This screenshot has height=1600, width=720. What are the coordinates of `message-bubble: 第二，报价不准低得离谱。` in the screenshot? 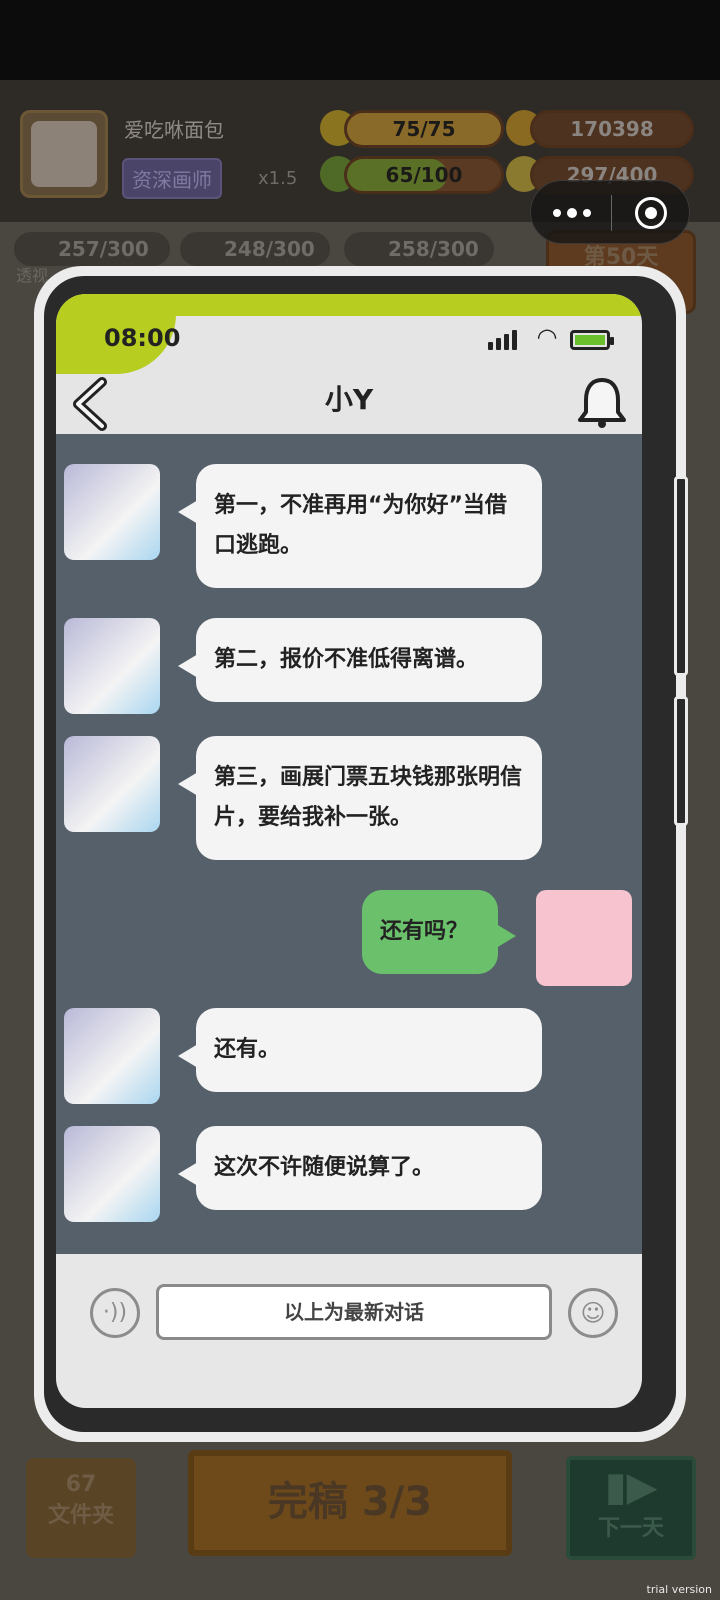 It's located at (360, 660).